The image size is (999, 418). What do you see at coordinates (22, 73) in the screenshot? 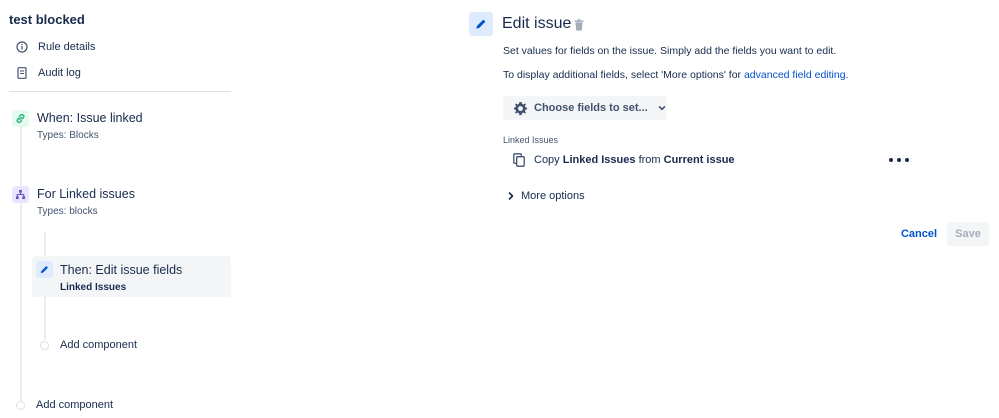
I see `document-icon` at bounding box center [22, 73].